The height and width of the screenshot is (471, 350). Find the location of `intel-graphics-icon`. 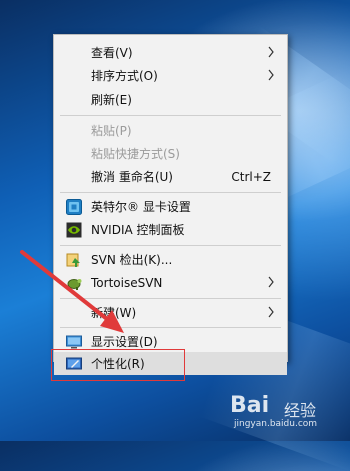

intel-graphics-icon is located at coordinates (74, 206).